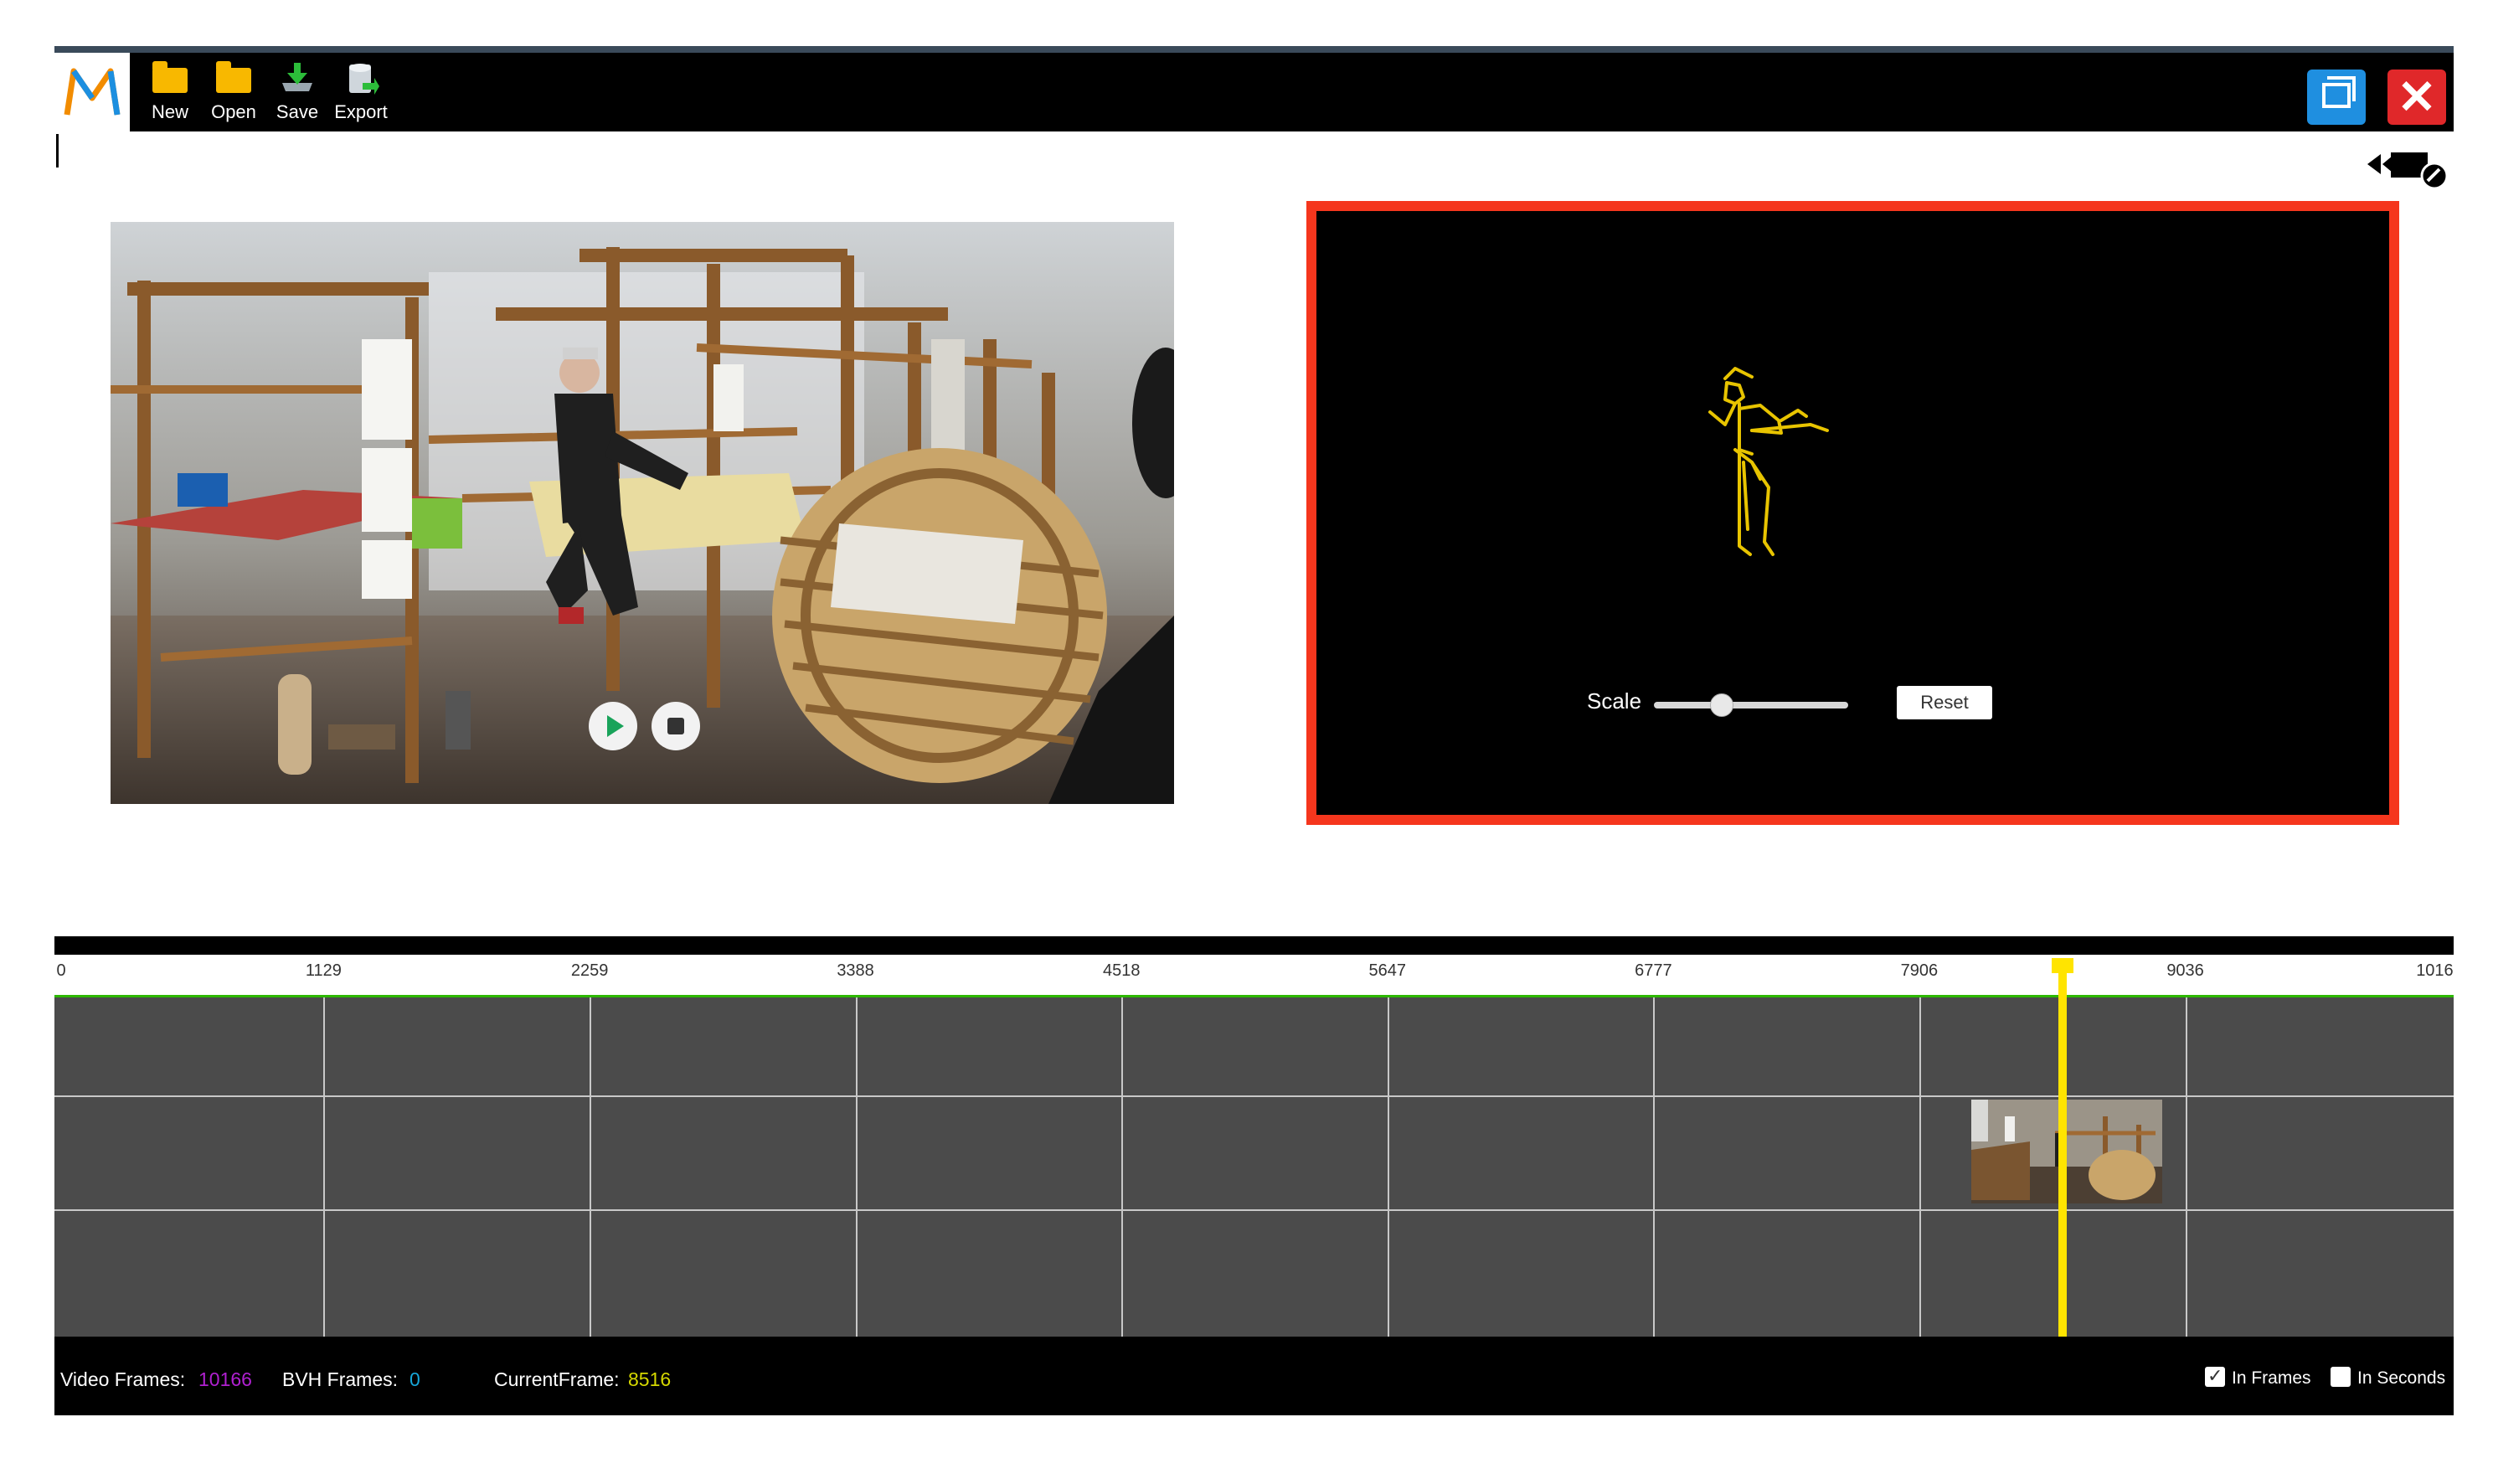 The width and height of the screenshot is (2493, 1484). What do you see at coordinates (676, 726) in the screenshot?
I see `stop-button` at bounding box center [676, 726].